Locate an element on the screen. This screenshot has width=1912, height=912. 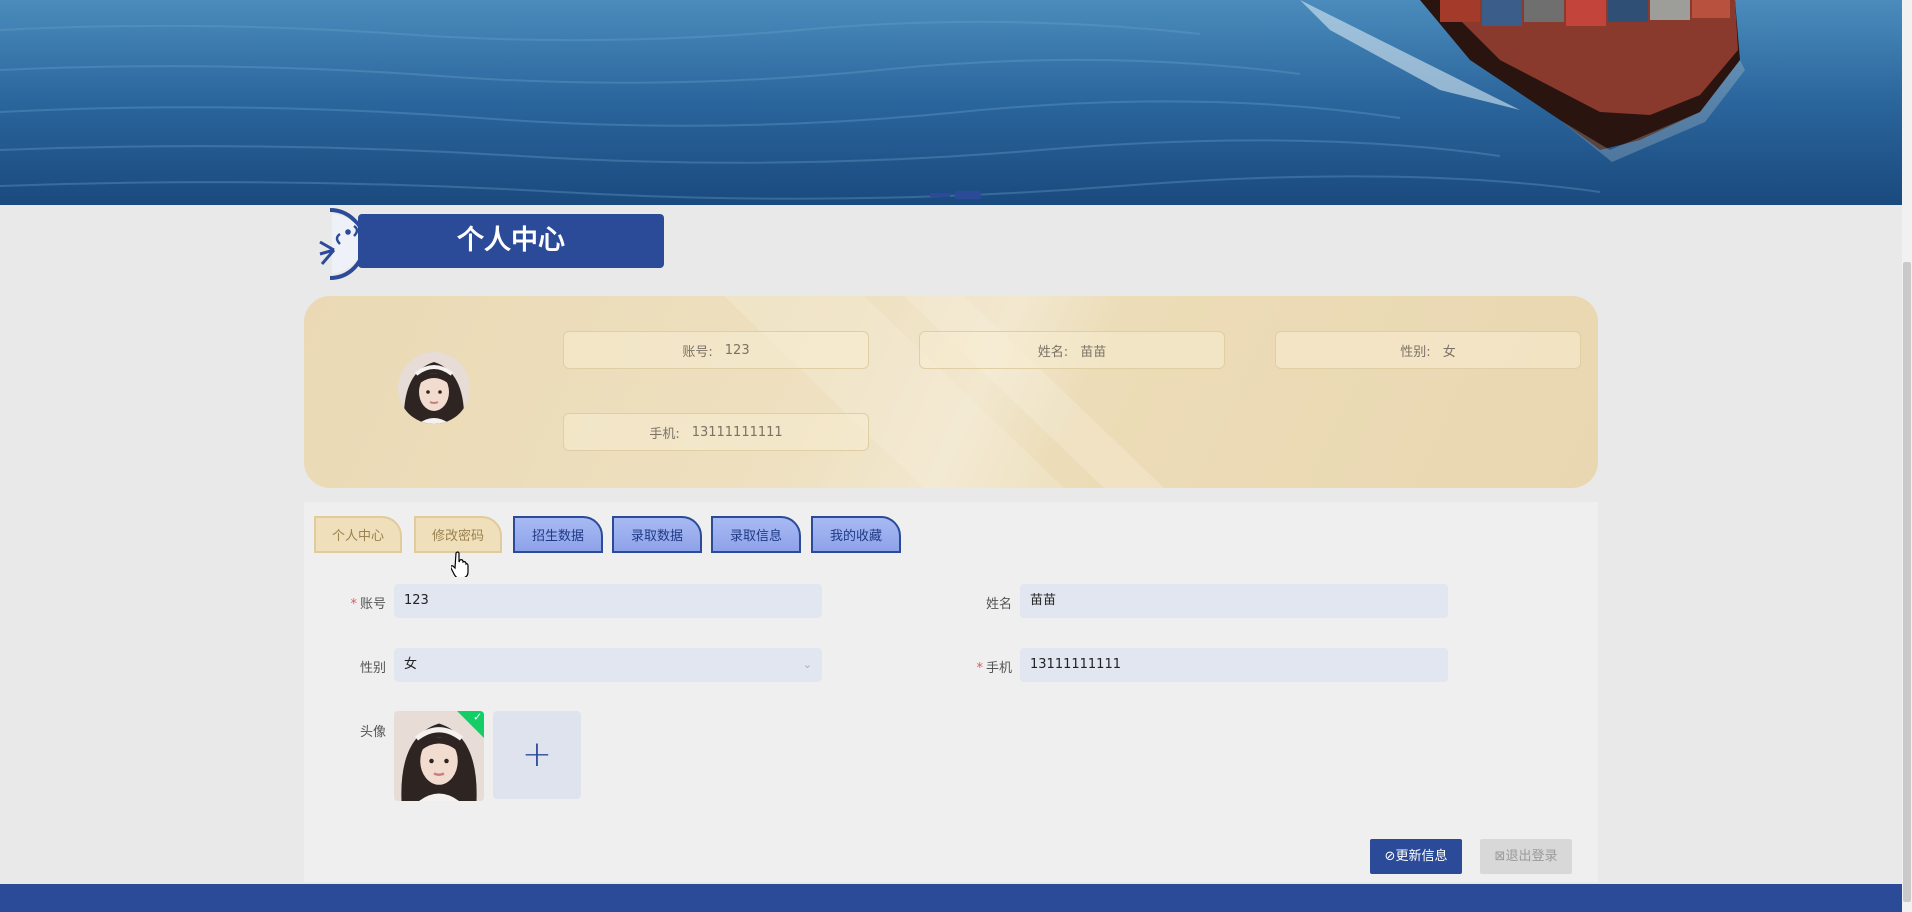
profile-name-label: 姓名: is located at coordinates (1053, 352).